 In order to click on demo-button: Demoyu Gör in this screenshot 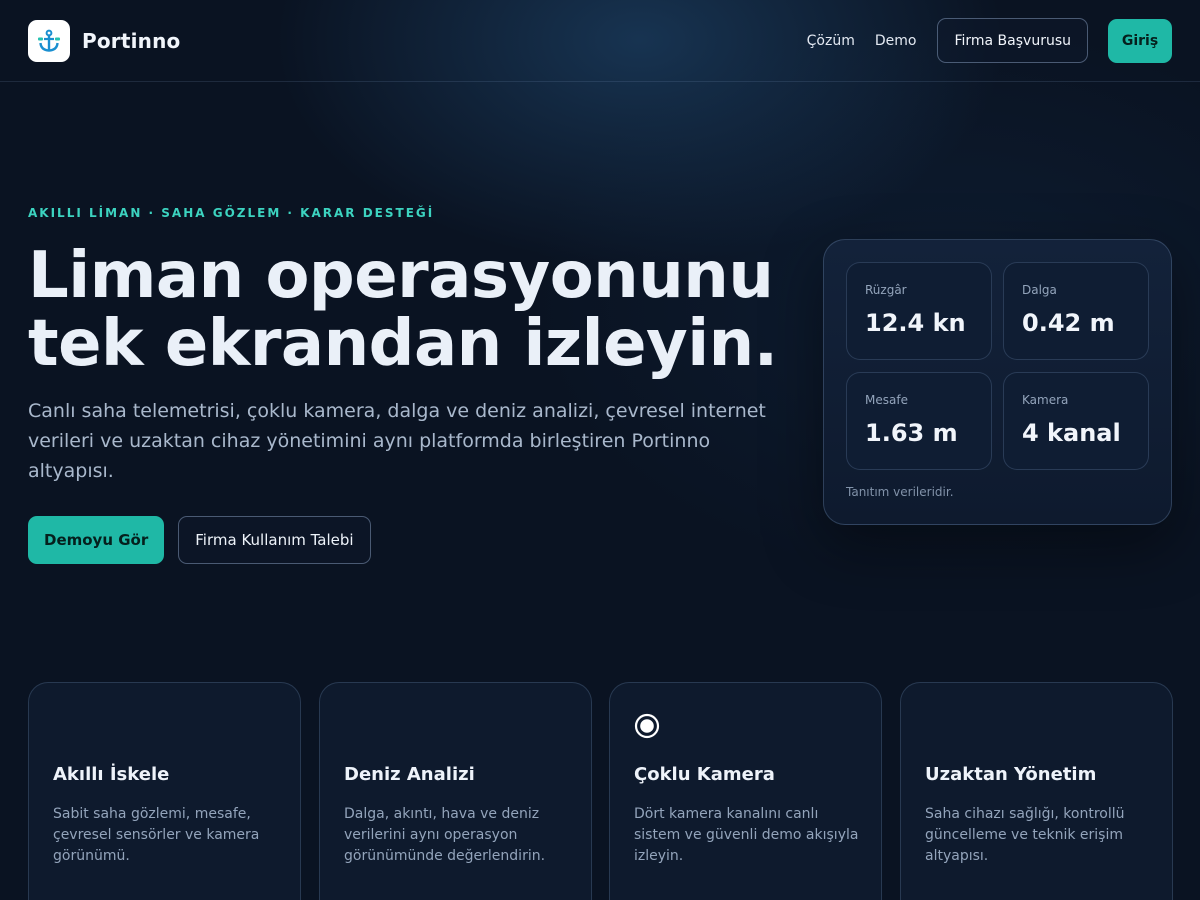, I will do `click(96, 540)`.